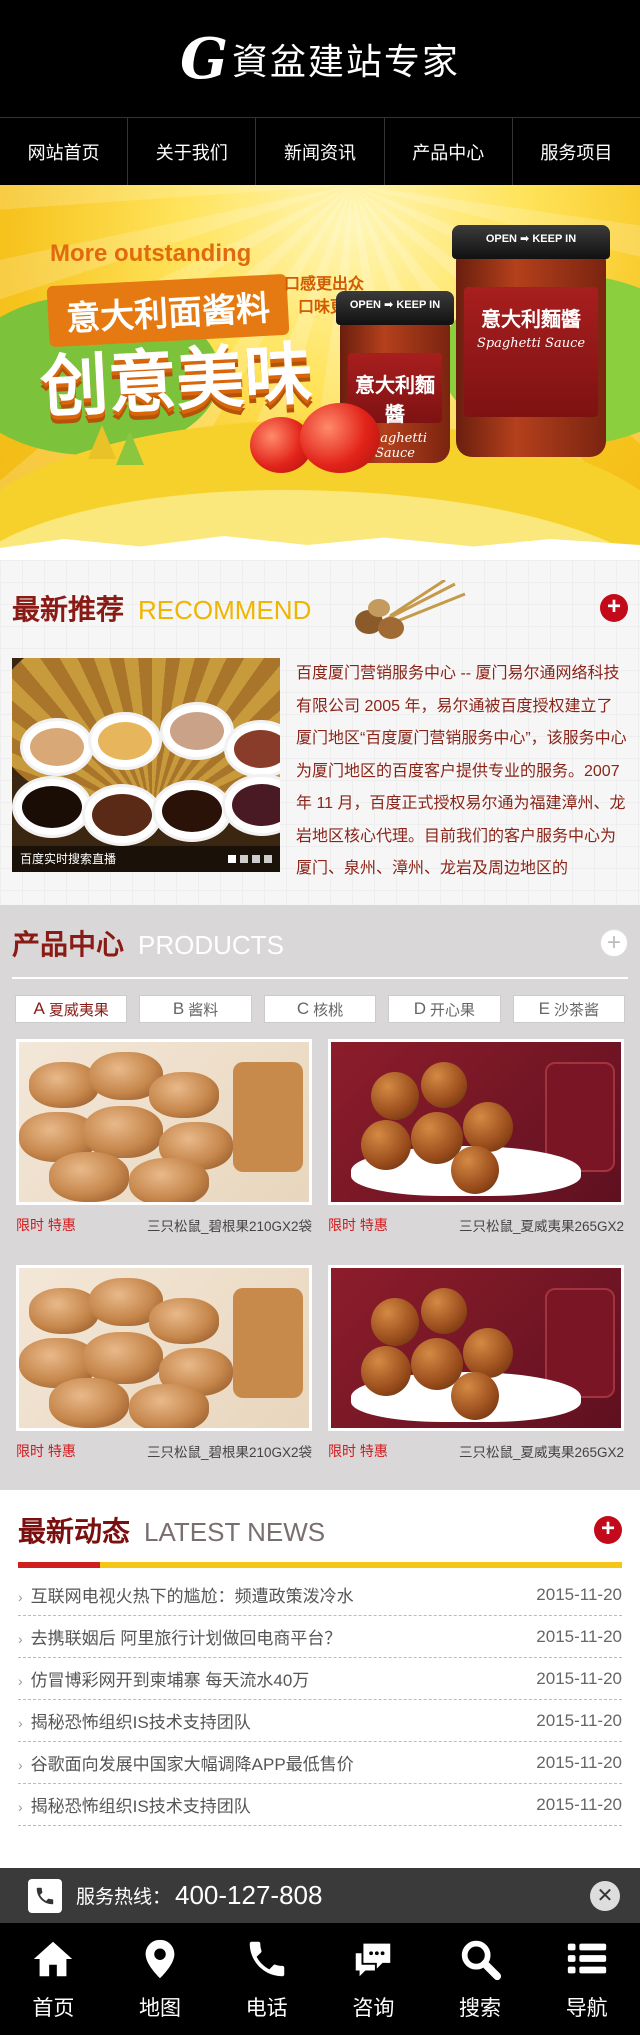 The height and width of the screenshot is (2035, 640). I want to click on nav-item-news: 新闻资讯, so click(320, 151).